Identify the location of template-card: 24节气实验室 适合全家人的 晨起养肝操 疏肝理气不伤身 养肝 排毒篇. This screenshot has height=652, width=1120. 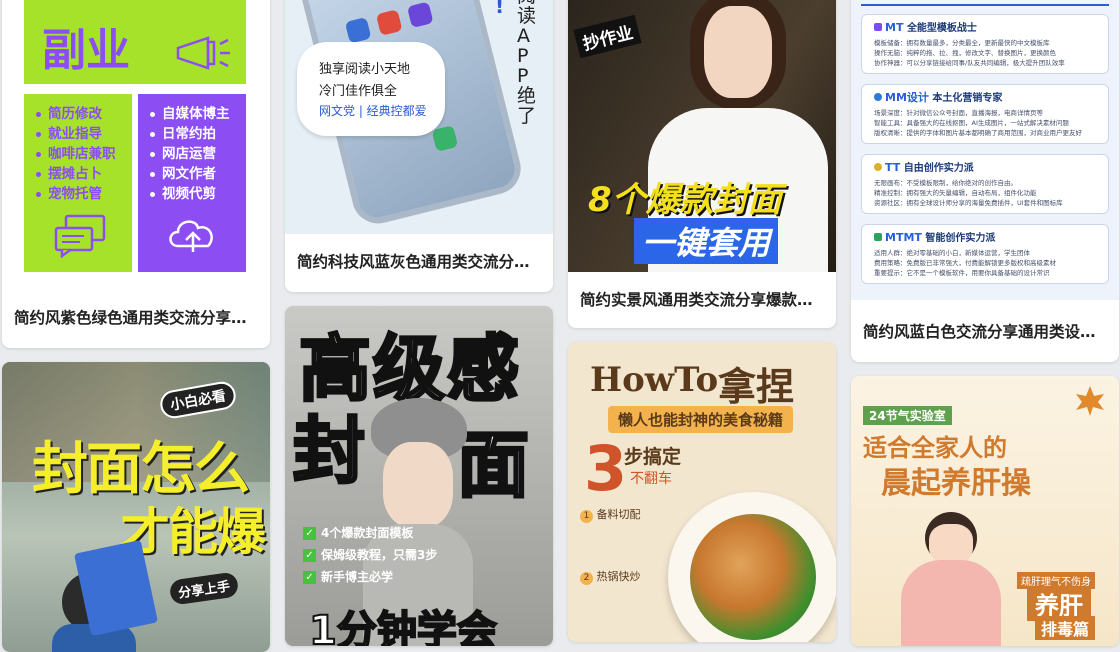
(985, 511).